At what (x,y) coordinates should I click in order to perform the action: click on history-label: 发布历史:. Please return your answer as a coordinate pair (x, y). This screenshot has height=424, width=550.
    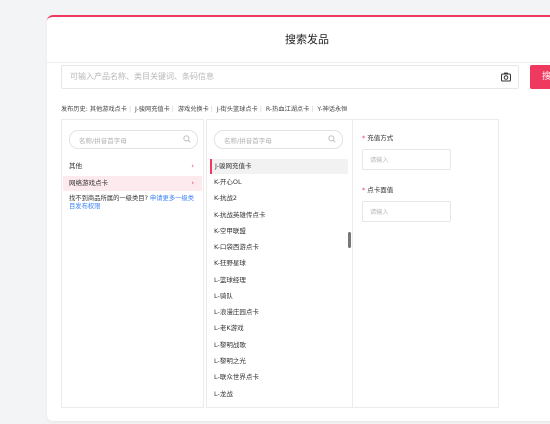
    Looking at the image, I should click on (74, 109).